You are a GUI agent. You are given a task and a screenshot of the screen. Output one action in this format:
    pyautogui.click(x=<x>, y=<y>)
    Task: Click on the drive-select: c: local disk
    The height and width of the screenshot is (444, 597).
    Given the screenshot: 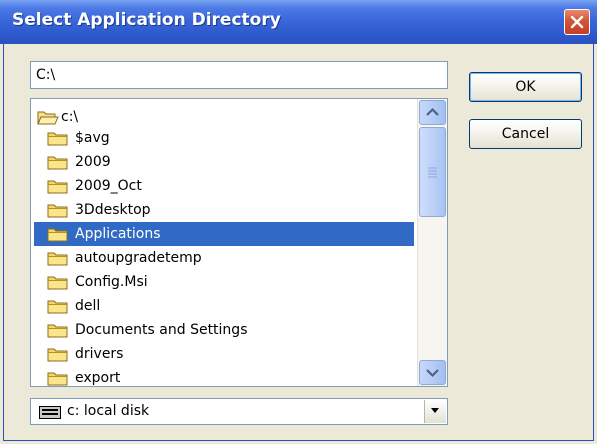 What is the action you would take?
    pyautogui.click(x=239, y=411)
    